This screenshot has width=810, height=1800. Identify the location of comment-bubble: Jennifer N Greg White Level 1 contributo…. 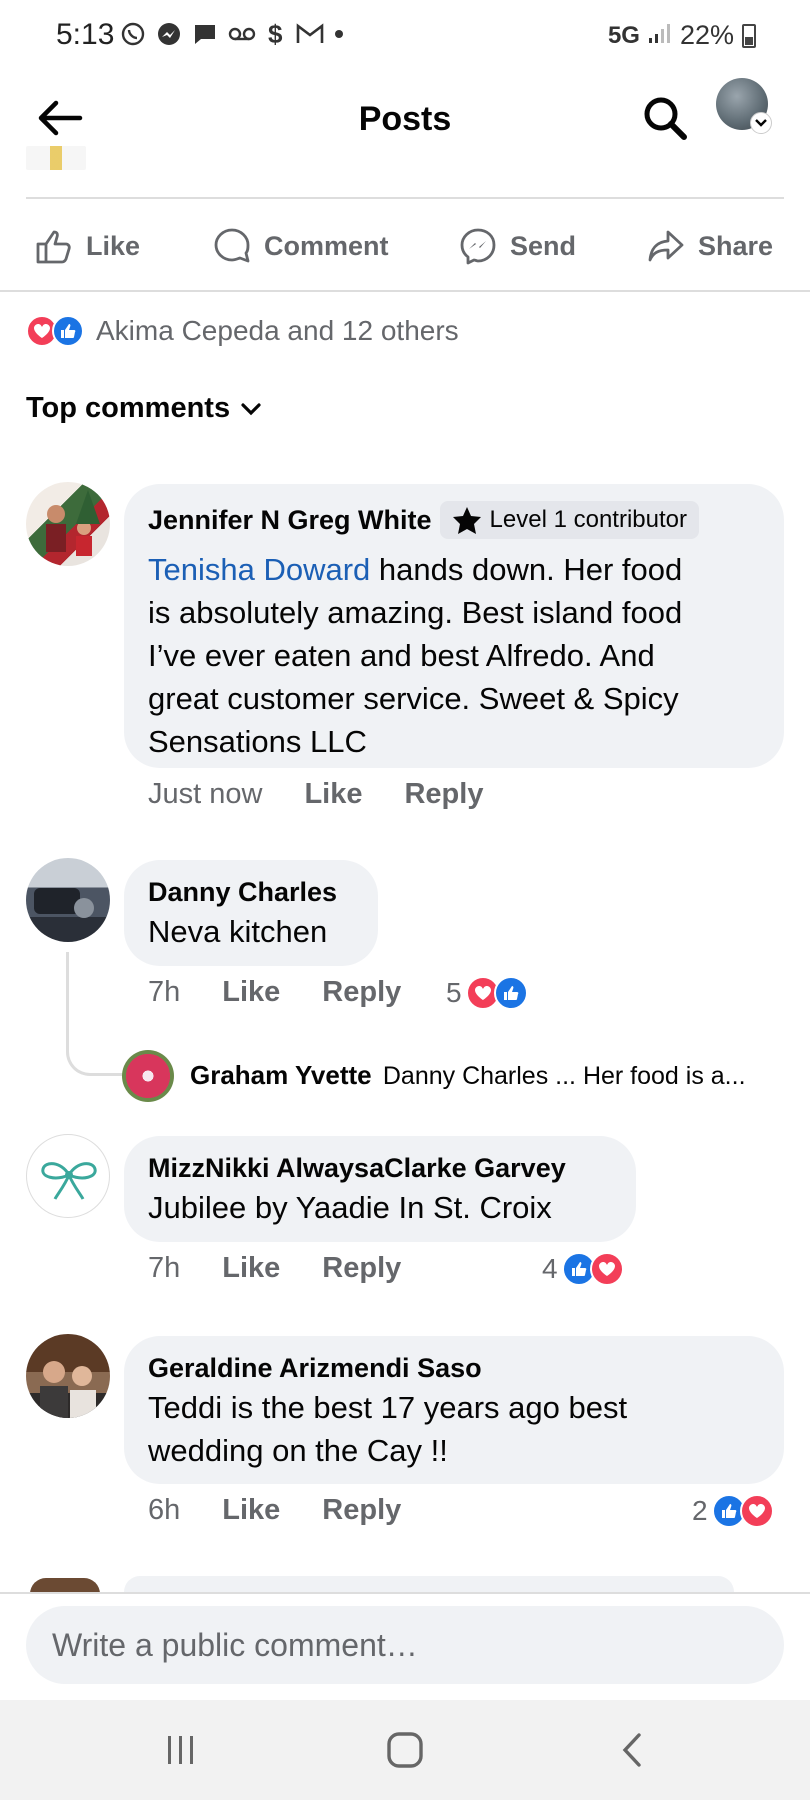
(454, 626).